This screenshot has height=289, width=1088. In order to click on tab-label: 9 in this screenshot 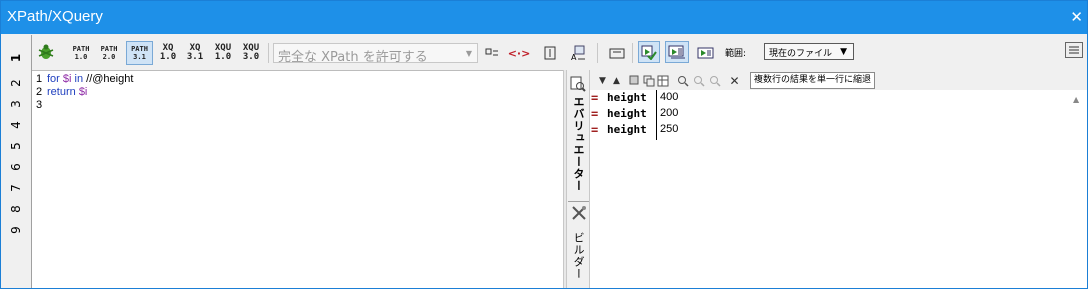, I will do `click(15, 230)`.